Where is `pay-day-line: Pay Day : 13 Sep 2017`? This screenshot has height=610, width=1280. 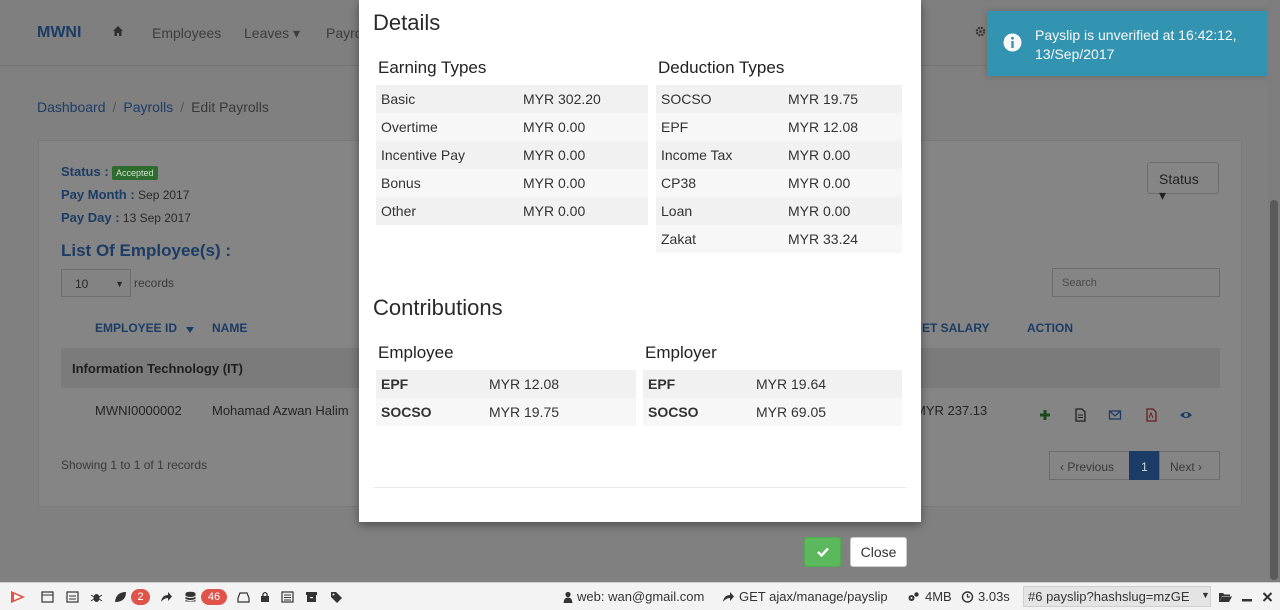
pay-day-line: Pay Day : 13 Sep 2017 is located at coordinates (126, 217).